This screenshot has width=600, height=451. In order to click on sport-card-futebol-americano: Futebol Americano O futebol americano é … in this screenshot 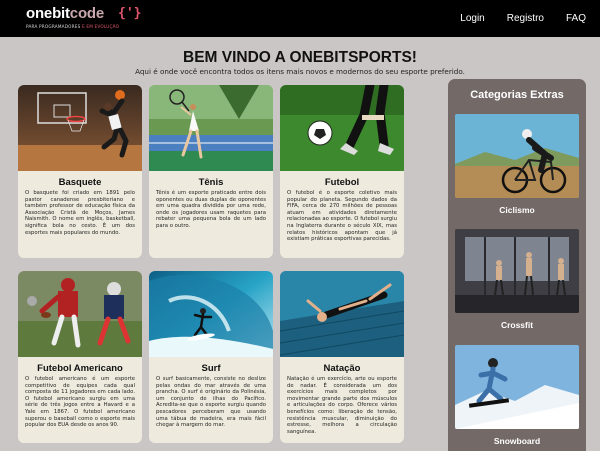, I will do `click(80, 357)`.